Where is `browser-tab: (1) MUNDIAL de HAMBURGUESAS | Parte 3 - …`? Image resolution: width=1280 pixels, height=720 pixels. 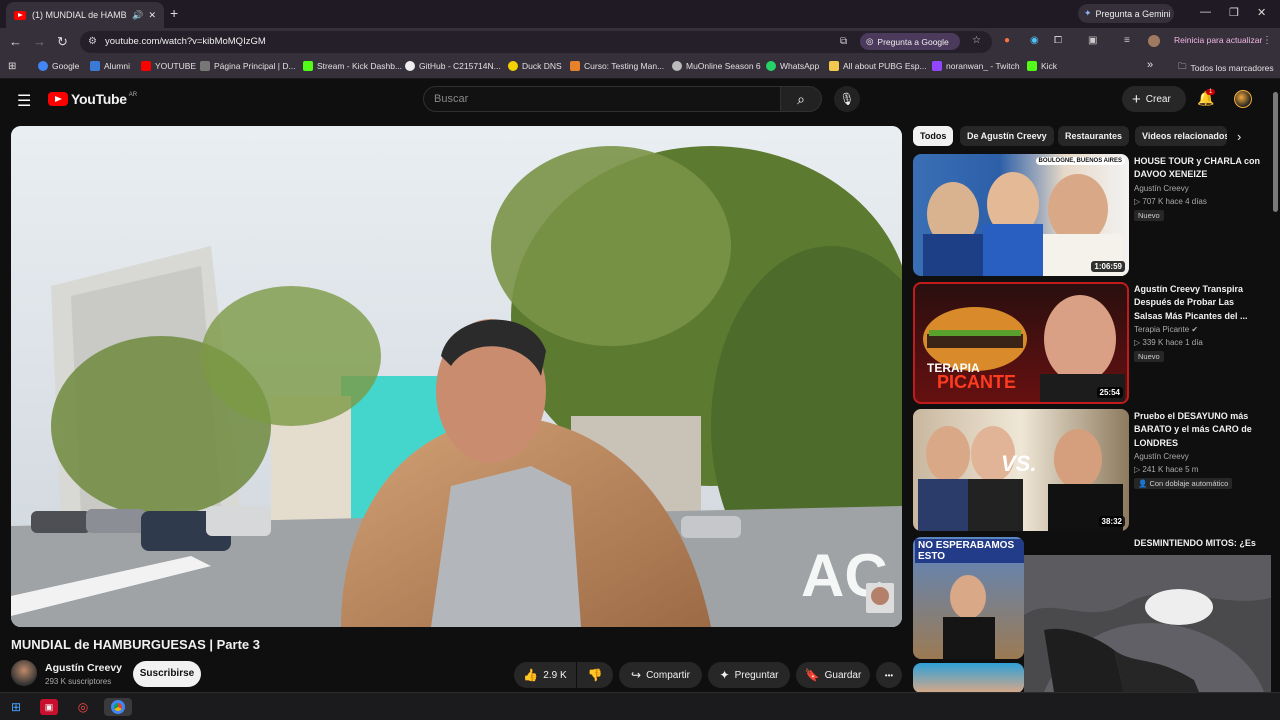 browser-tab: (1) MUNDIAL de HAMBURGUESAS | Parte 3 - … is located at coordinates (85, 15).